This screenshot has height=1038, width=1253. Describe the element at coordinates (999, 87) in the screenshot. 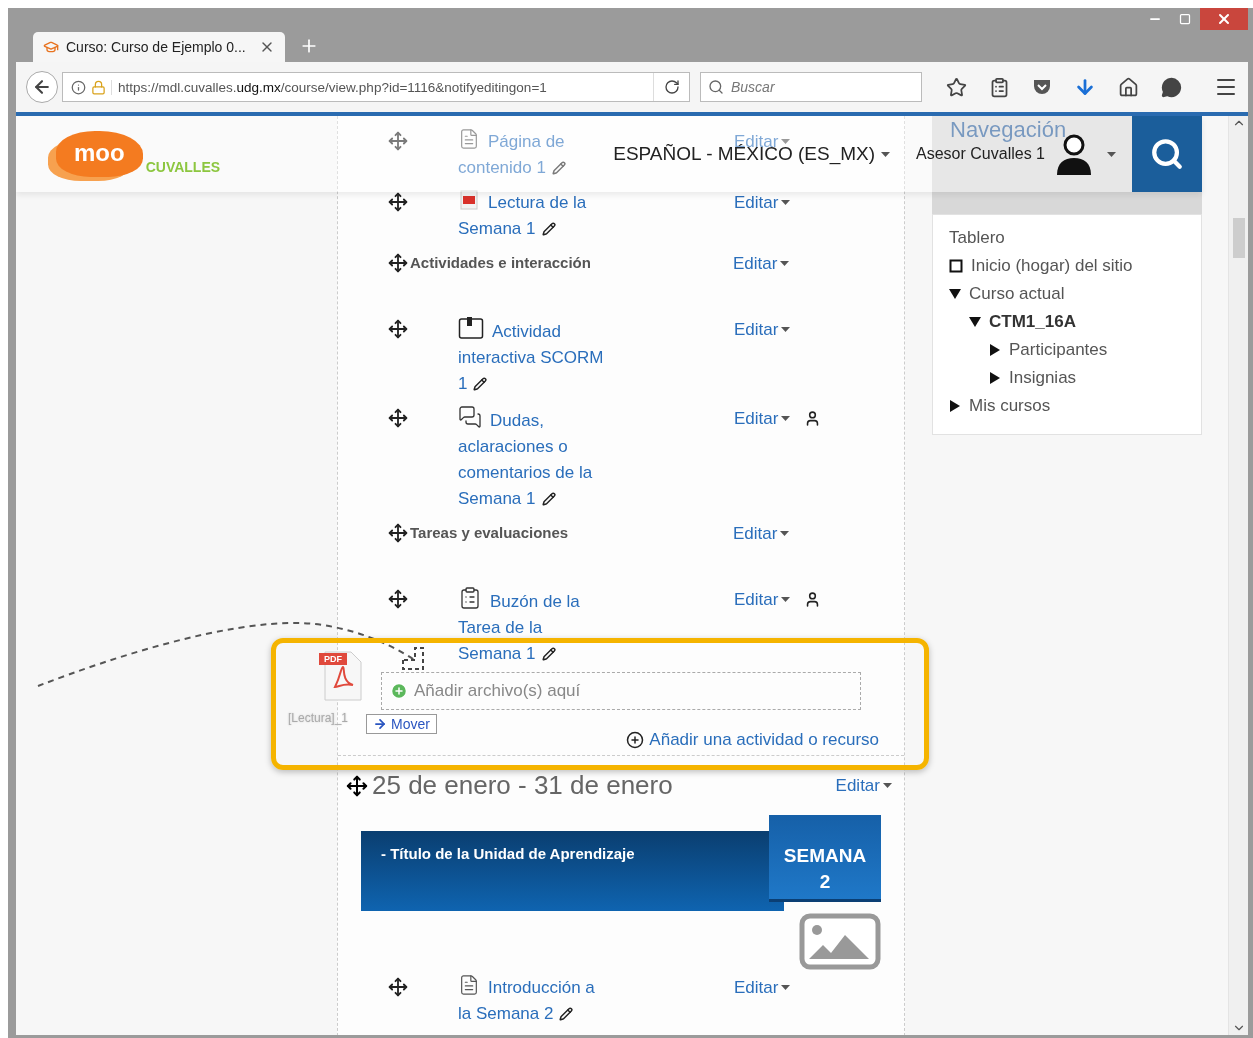

I see `reading-list-icon` at that location.